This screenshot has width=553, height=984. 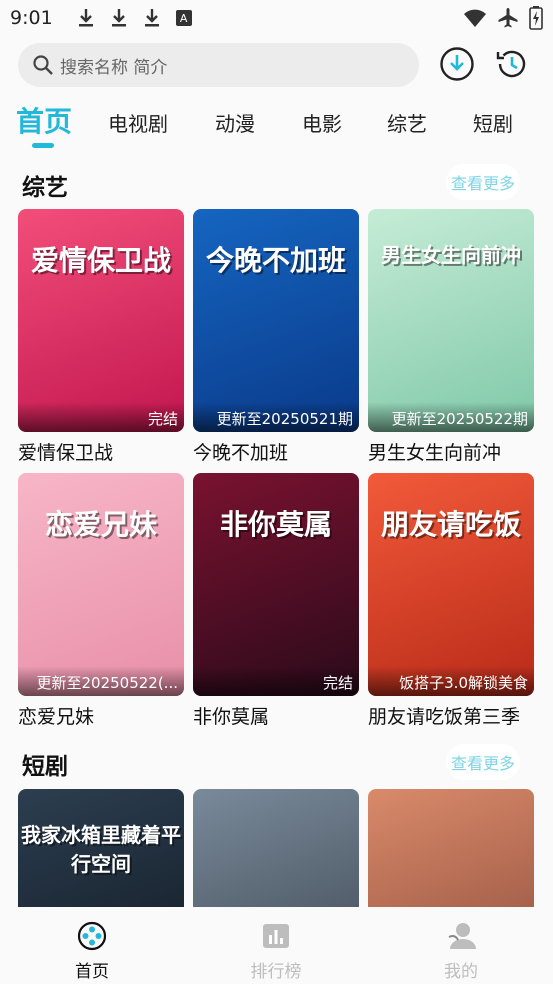 I want to click on poster-image: 朋友请吃饭饭搭子3.0解锁美食, so click(x=451, y=584).